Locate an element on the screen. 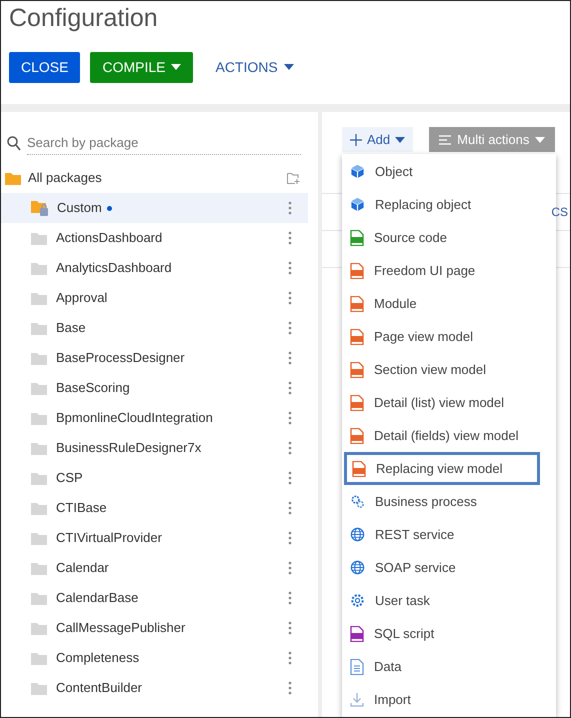 This screenshot has height=718, width=571. gear-icon is located at coordinates (357, 600).